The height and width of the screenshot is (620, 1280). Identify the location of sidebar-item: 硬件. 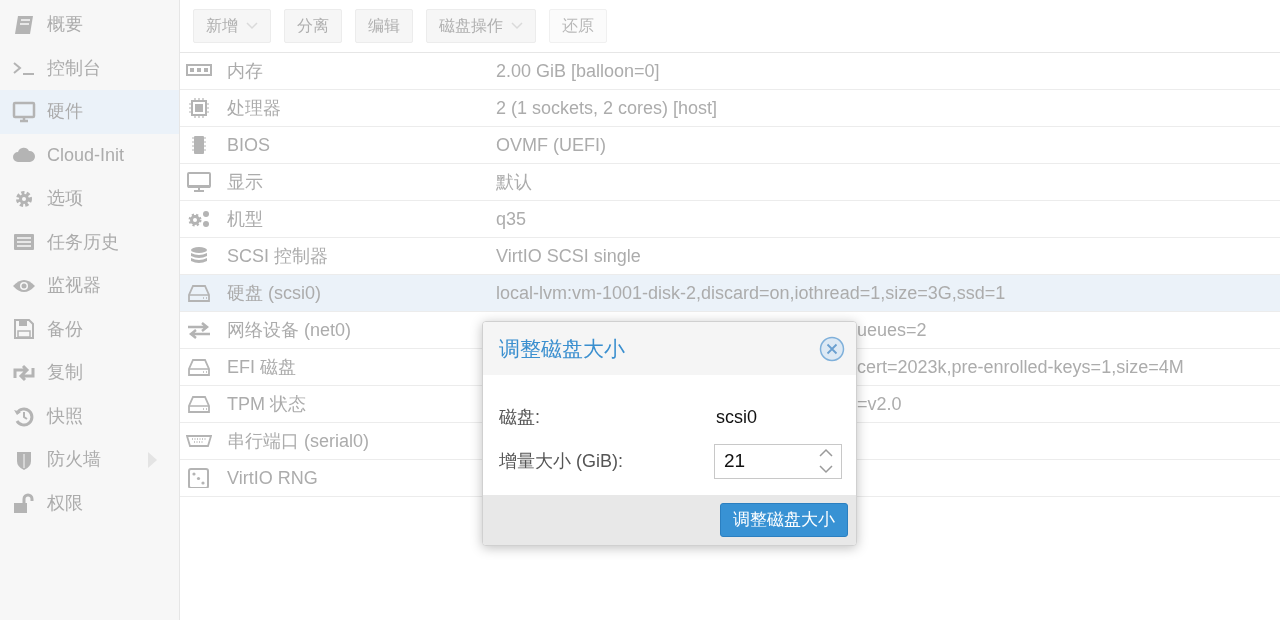
(89, 112).